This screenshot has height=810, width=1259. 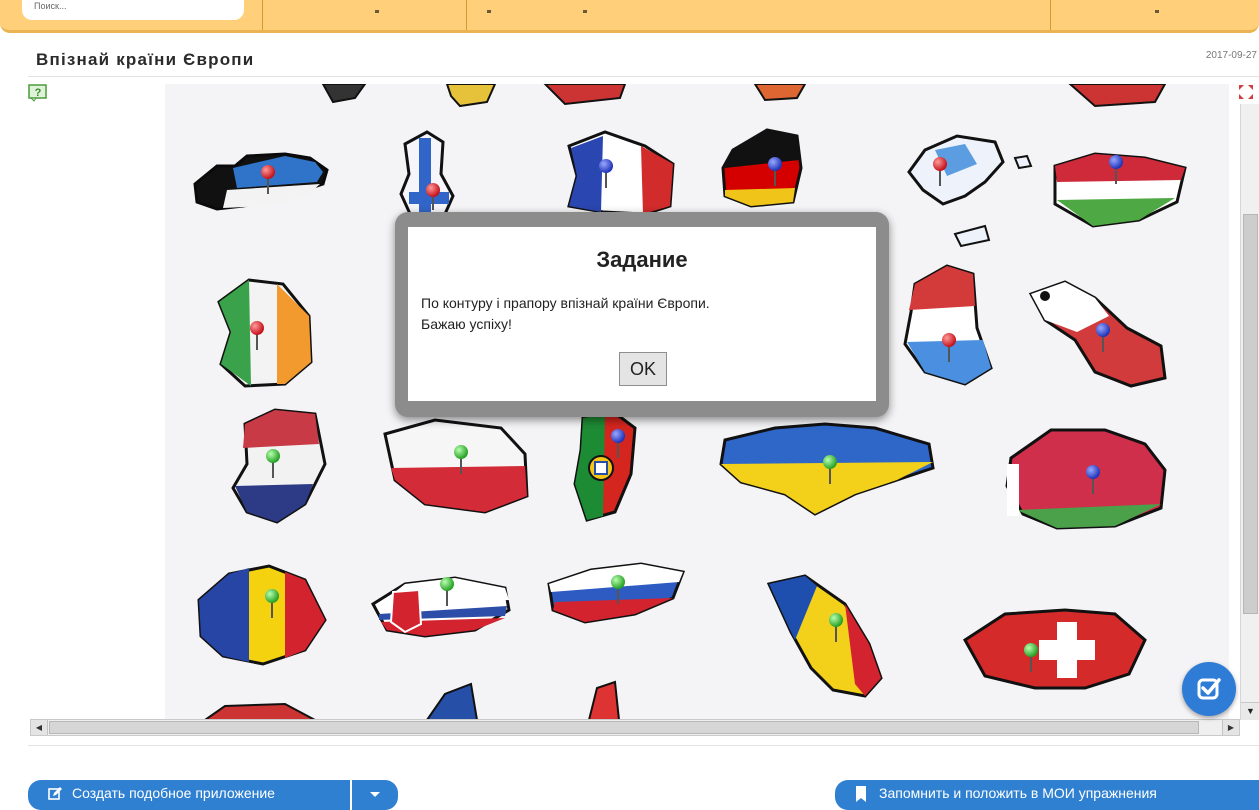 What do you see at coordinates (145, 59) in the screenshot?
I see `exercise-title: Впізнай країни Європи` at bounding box center [145, 59].